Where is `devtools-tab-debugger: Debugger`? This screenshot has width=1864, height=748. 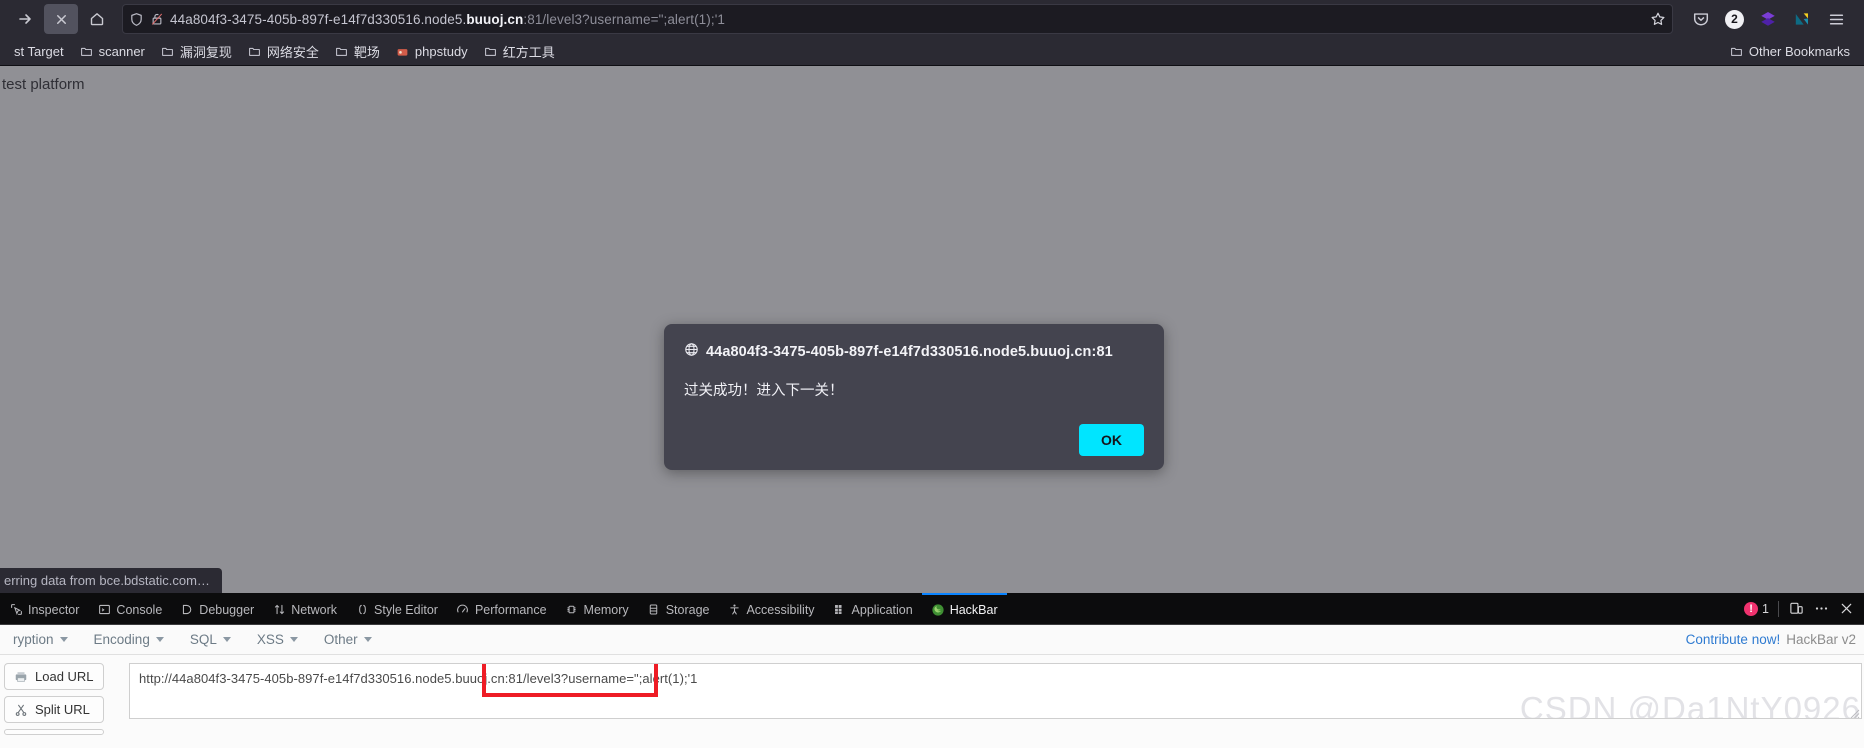 devtools-tab-debugger: Debugger is located at coordinates (217, 608).